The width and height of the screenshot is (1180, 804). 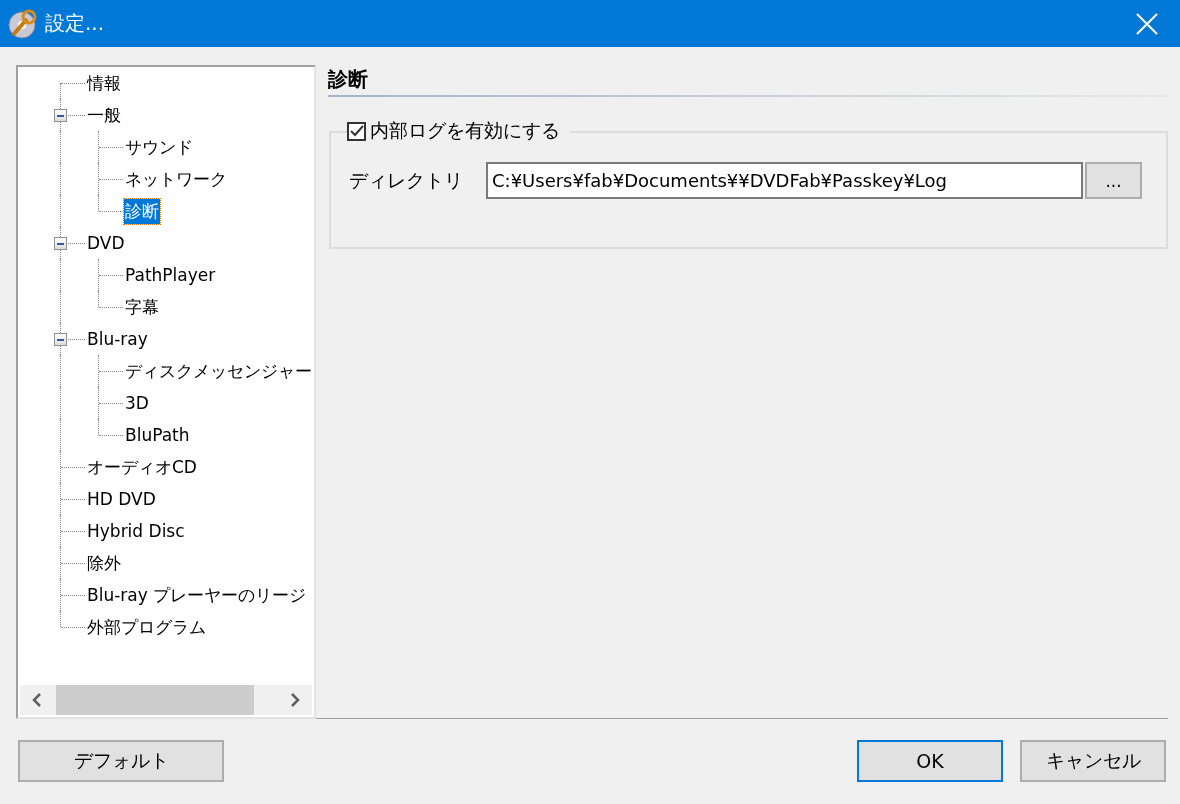 What do you see at coordinates (104, 83) in the screenshot?
I see `tree-item: 情報` at bounding box center [104, 83].